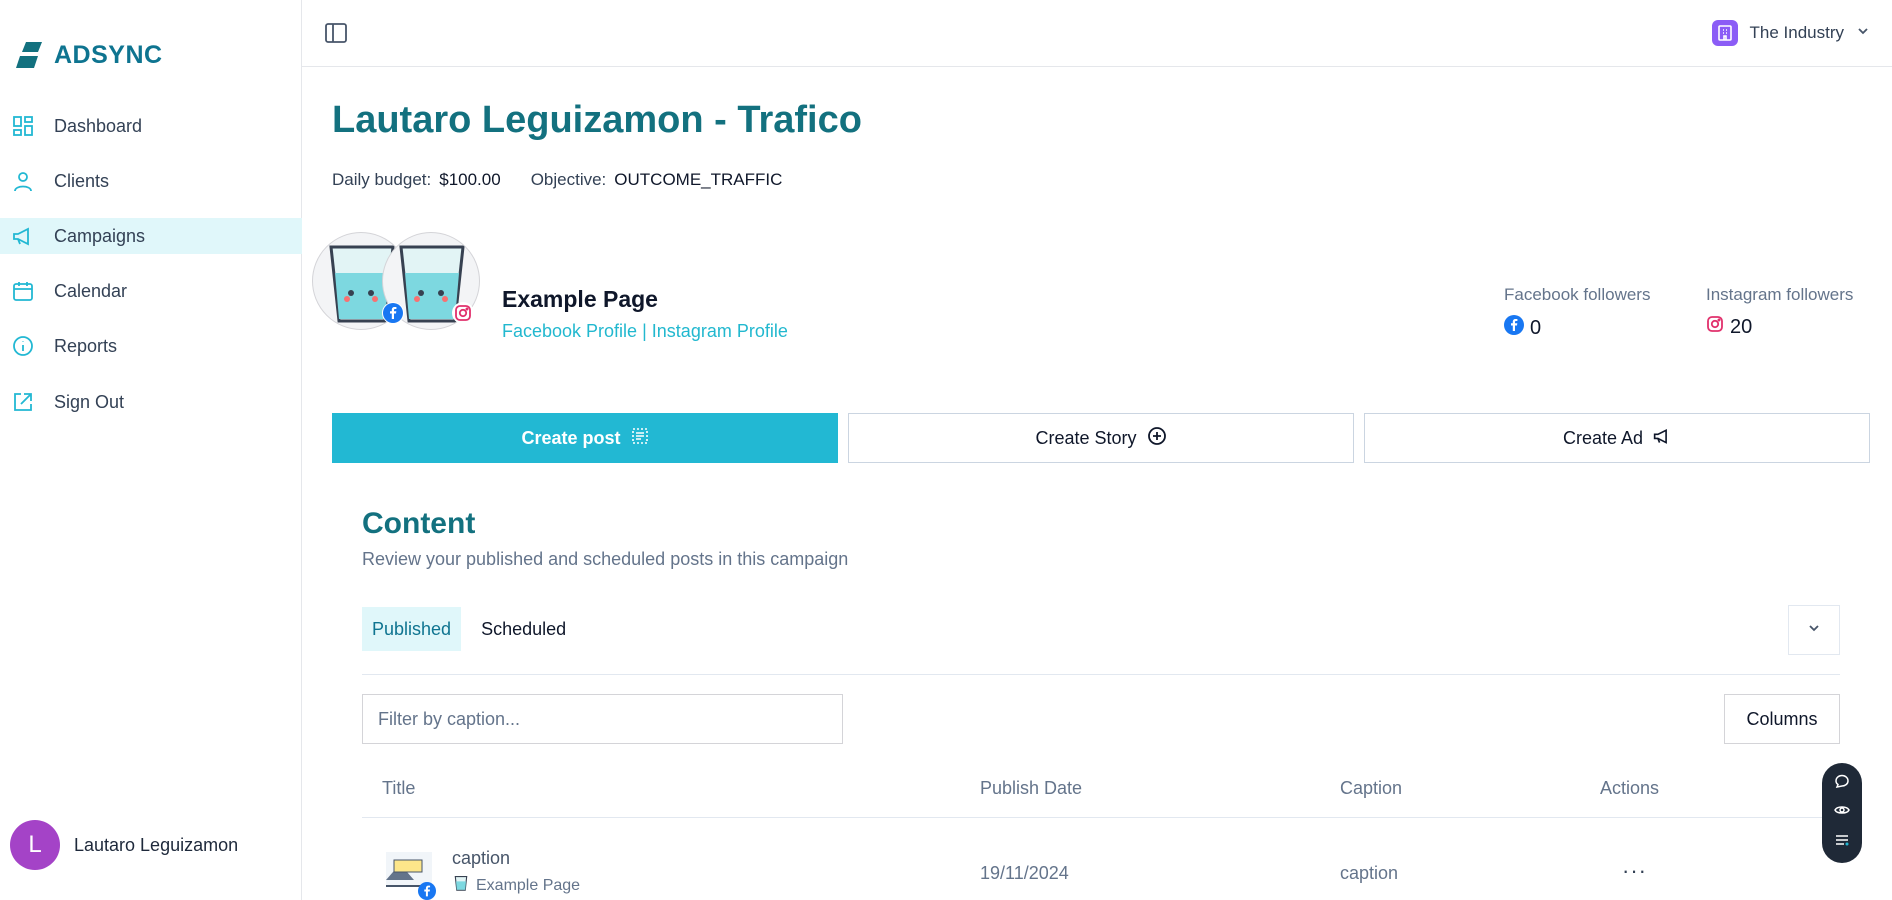 Image resolution: width=1892 pixels, height=900 pixels. What do you see at coordinates (1782, 719) in the screenshot?
I see `columns-button: Columns` at bounding box center [1782, 719].